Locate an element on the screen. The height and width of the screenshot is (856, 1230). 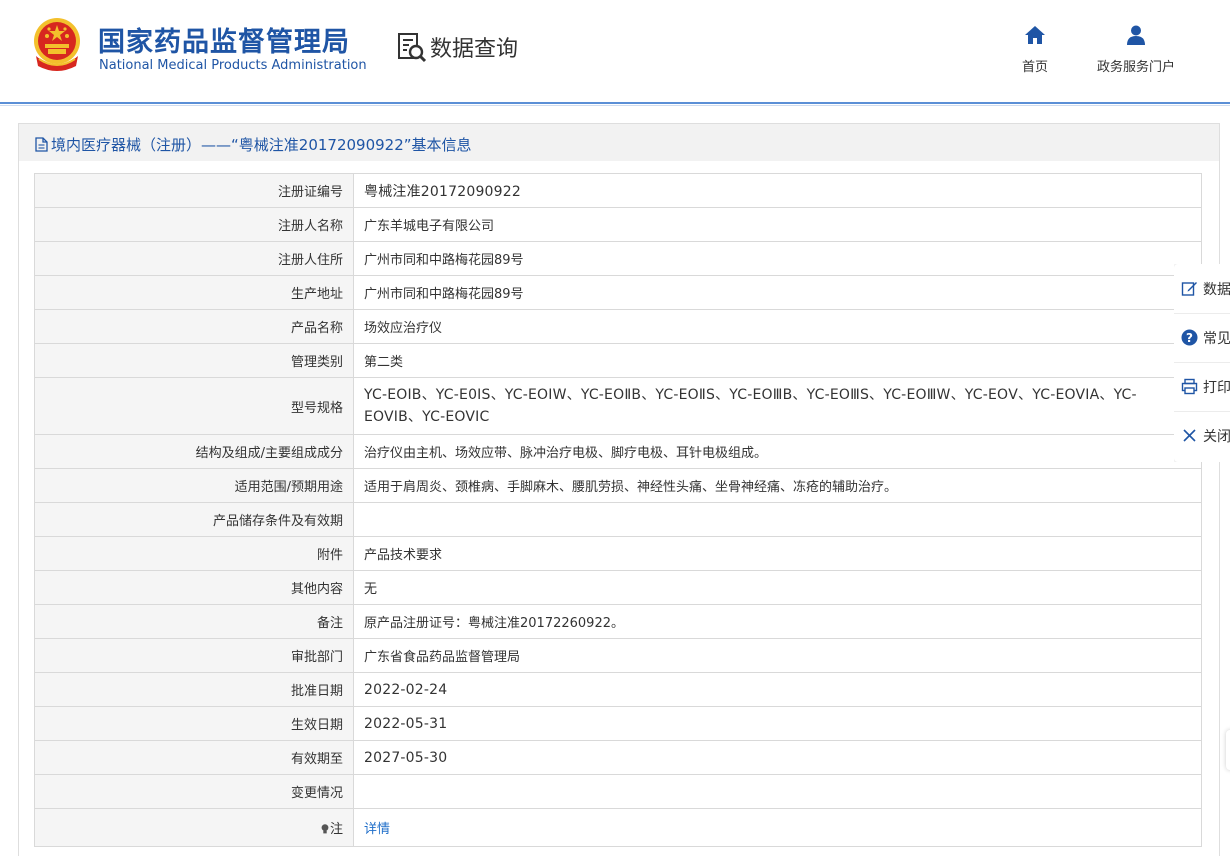
side-toolbar: 数据纠错 ? 常见问题 打印 关闭 is located at coordinates (1202, 363).